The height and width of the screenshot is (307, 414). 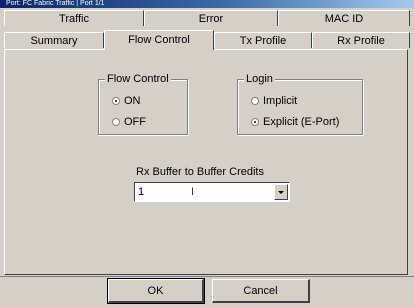 I want to click on tab-tx-profile-label: Tx Profile, so click(x=263, y=41).